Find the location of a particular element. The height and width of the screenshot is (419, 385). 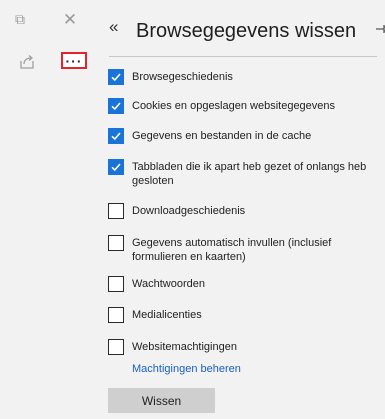

divider is located at coordinates (243, 56).